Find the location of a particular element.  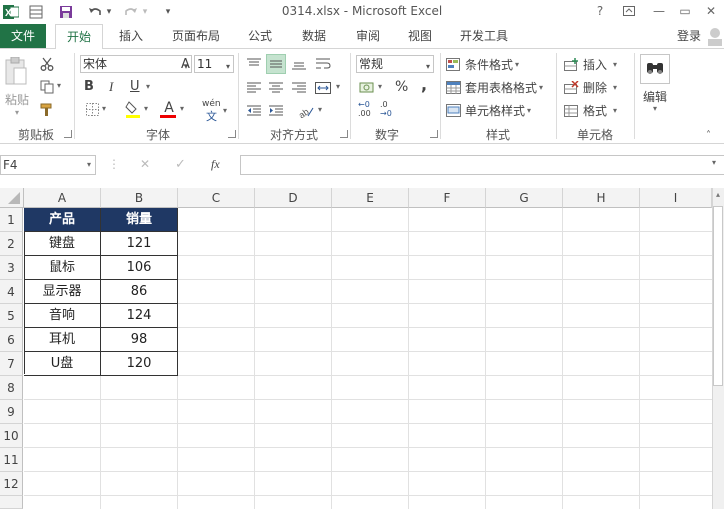

table-cell: 121 is located at coordinates (139, 244).